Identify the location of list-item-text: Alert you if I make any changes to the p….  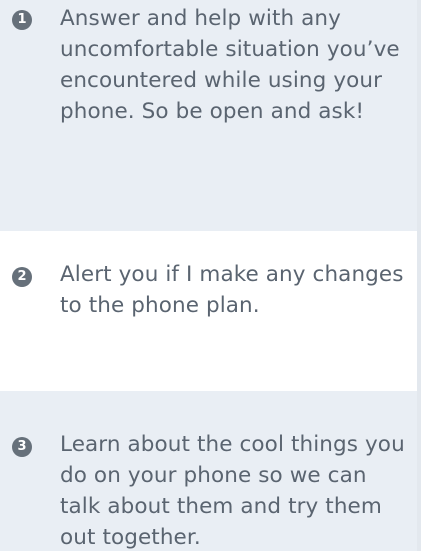
(232, 290).